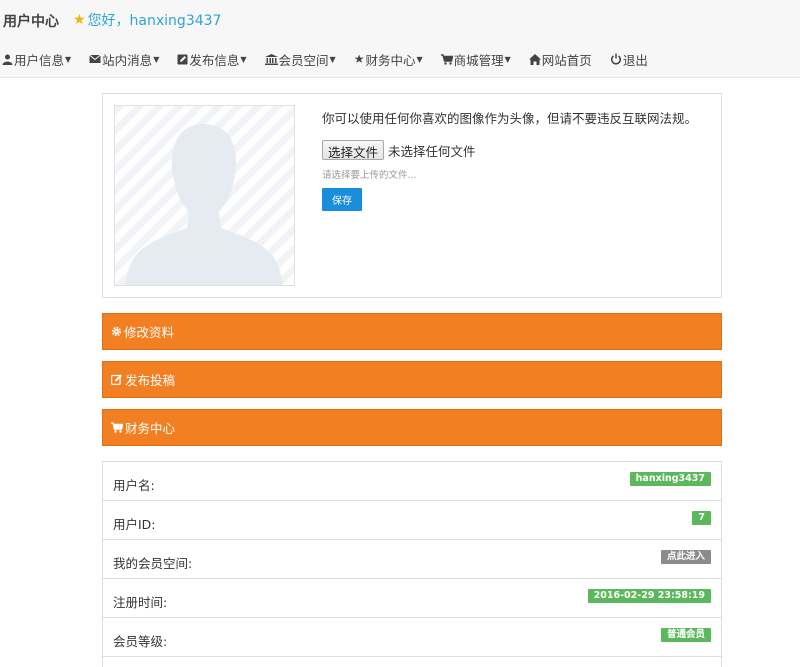  Describe the element at coordinates (566, 60) in the screenshot. I see `nav-label: 网站首页` at that location.